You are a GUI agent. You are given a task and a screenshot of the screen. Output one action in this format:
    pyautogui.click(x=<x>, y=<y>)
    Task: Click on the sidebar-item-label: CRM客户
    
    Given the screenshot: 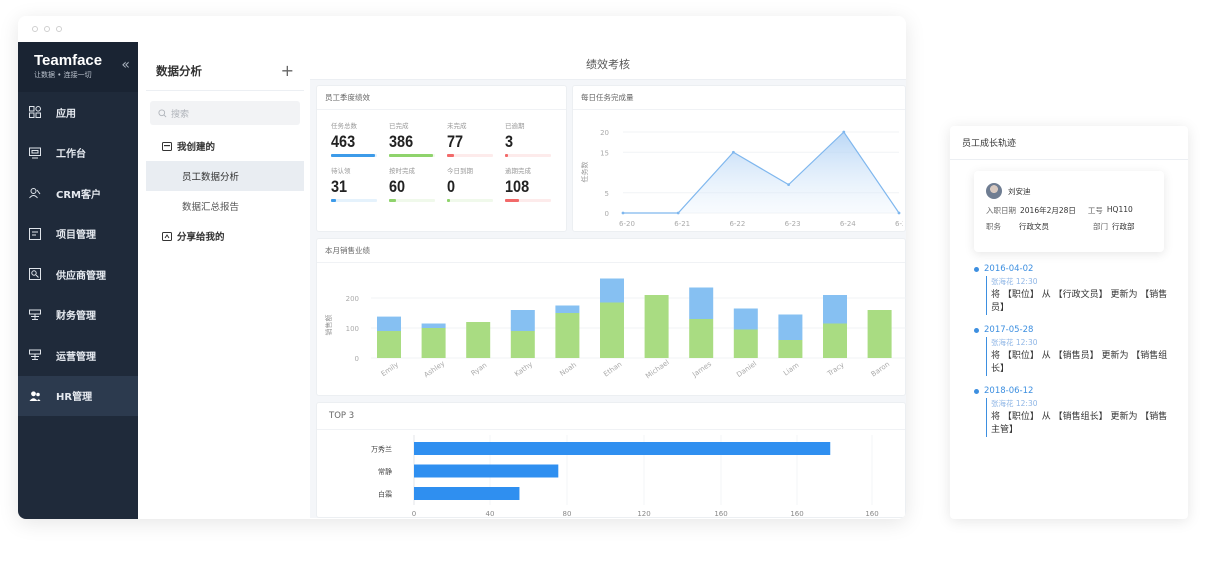 What is the action you would take?
    pyautogui.click(x=78, y=195)
    